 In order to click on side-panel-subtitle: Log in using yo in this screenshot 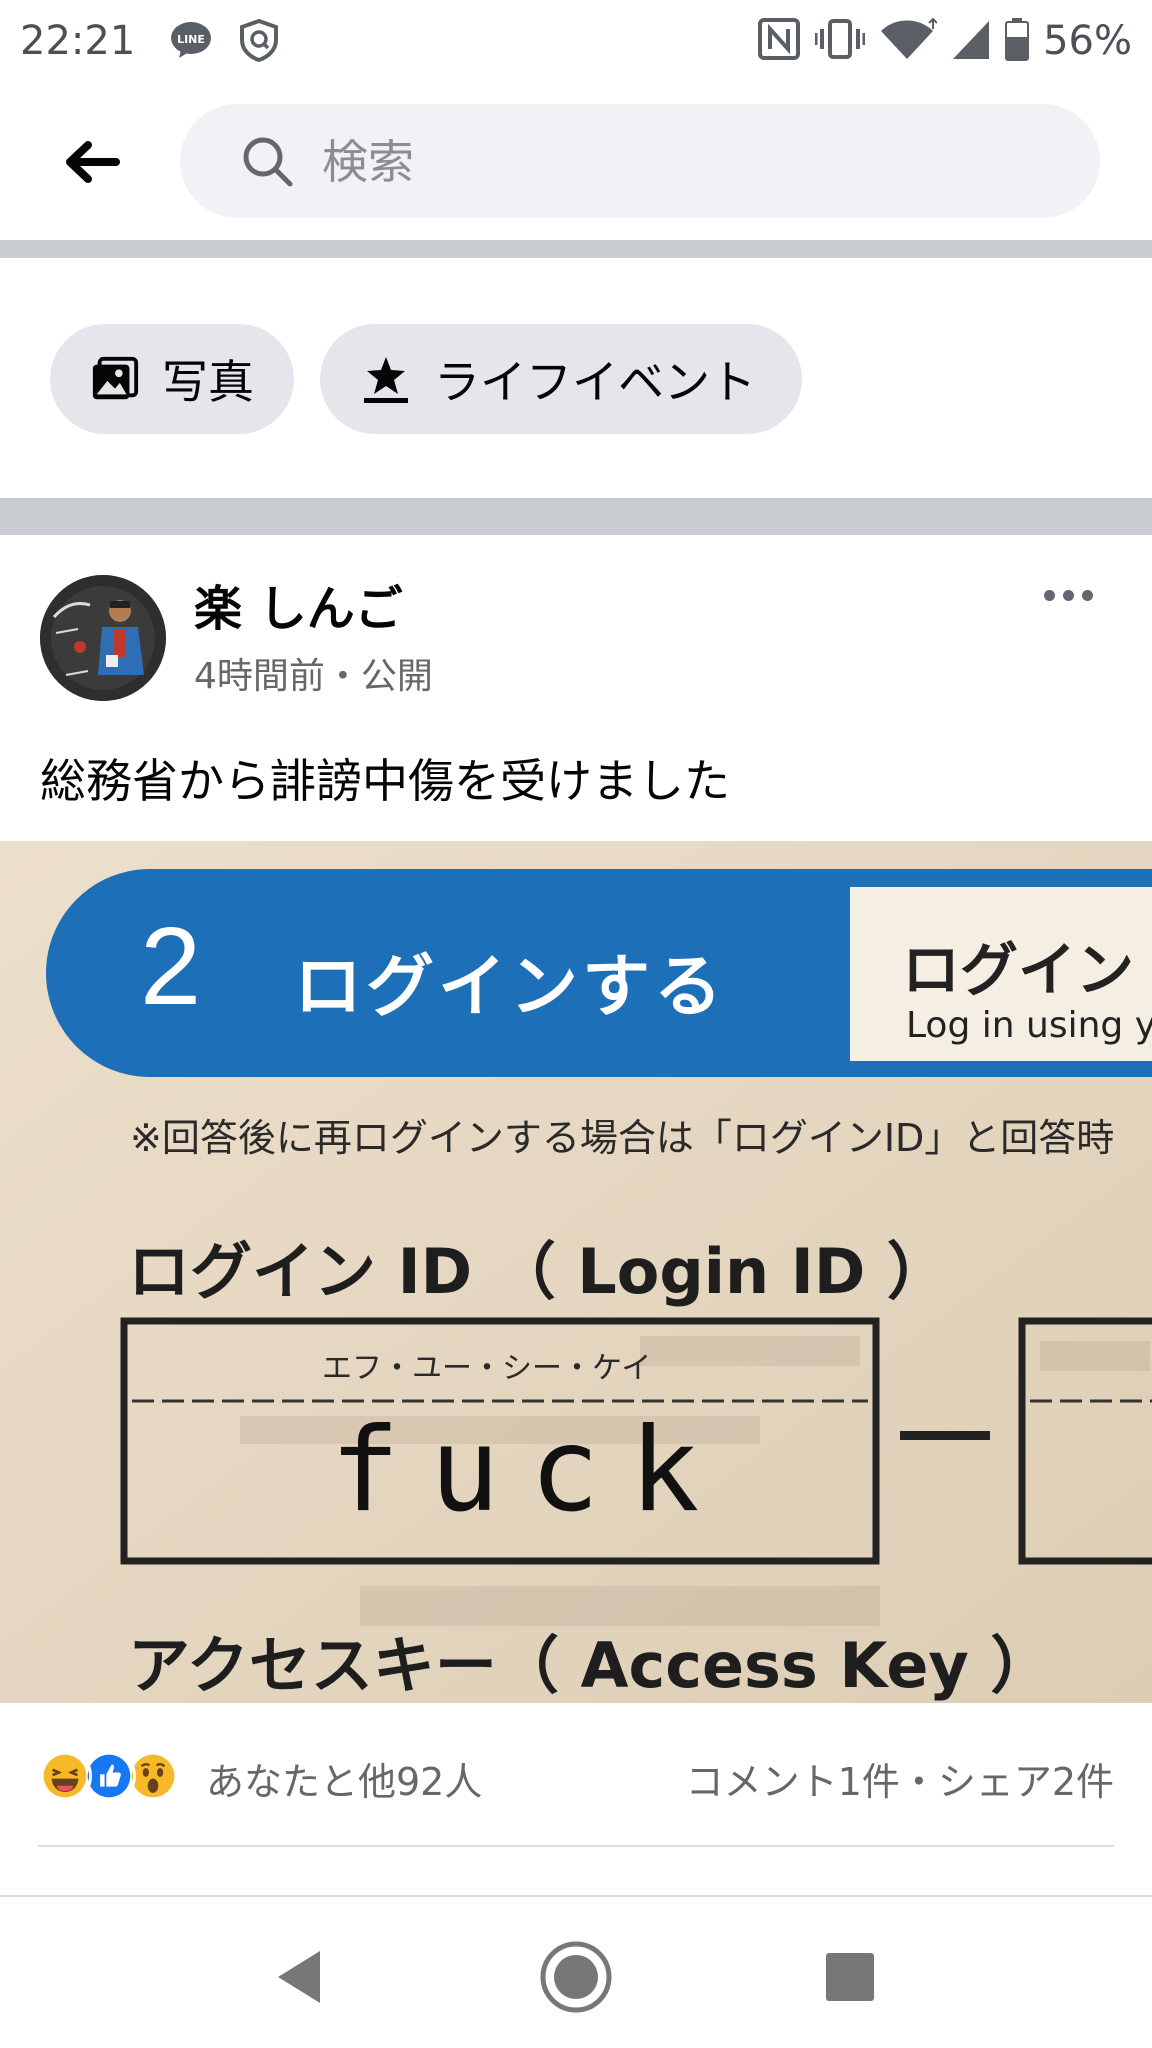, I will do `click(1029, 1025)`.